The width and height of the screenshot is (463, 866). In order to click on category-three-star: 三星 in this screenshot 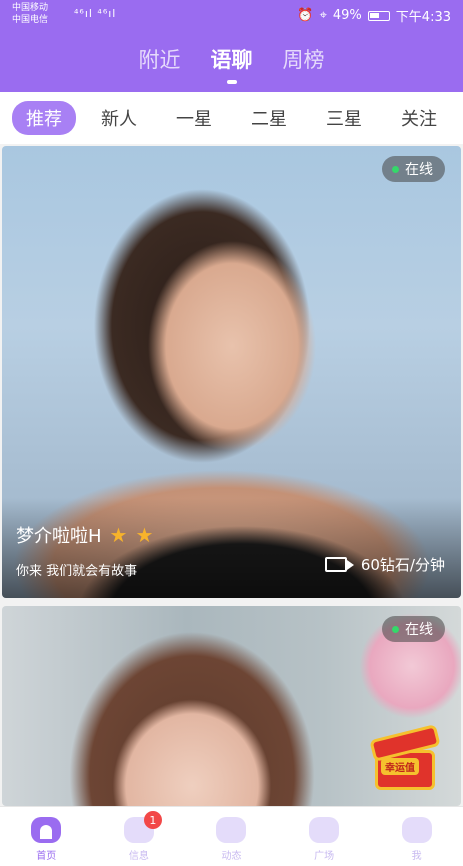, I will do `click(344, 118)`.